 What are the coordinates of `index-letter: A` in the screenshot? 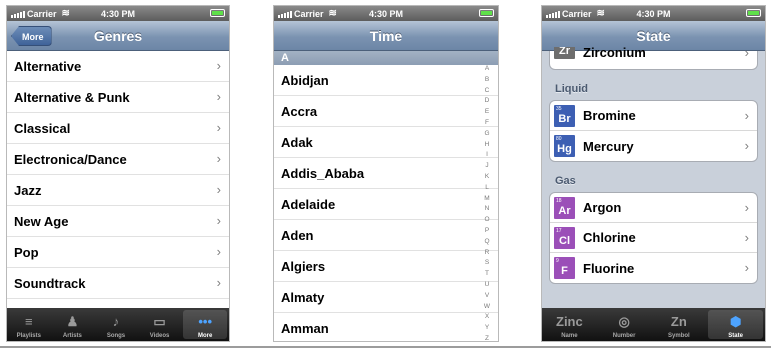 It's located at (487, 69).